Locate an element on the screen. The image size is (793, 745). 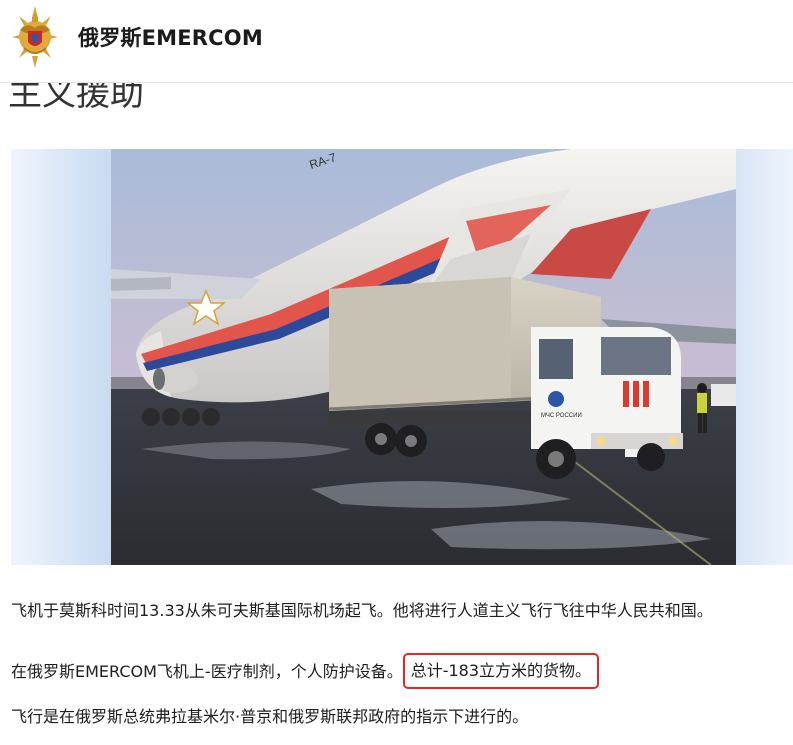
paragraph-2-prefix: 在俄罗斯EMERCOM飞机上-医疗制剂，个人防护设备。 is located at coordinates (207, 671).